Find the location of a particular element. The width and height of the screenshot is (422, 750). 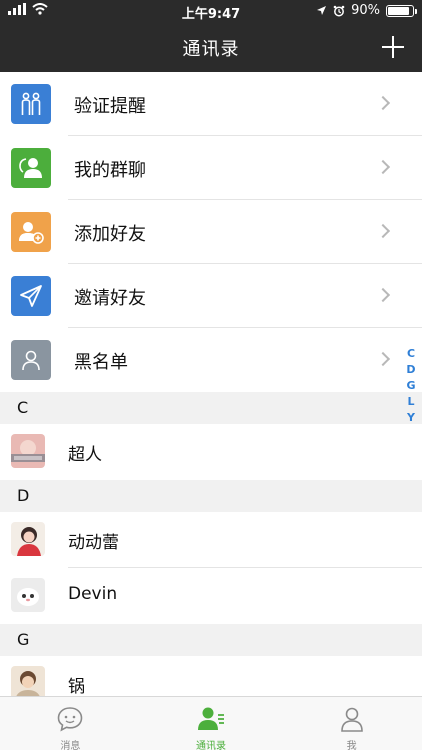

contact-name: 锅 is located at coordinates (76, 686).